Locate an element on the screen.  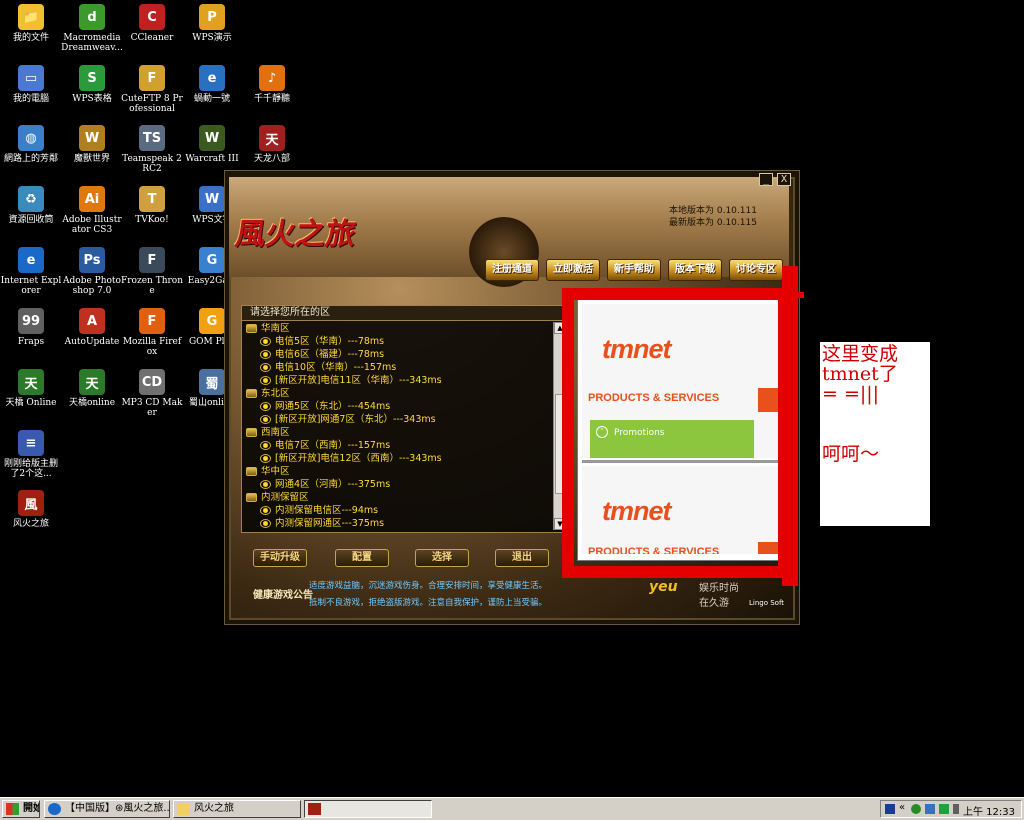
desktop-app-icon: A is located at coordinates (92, 321).